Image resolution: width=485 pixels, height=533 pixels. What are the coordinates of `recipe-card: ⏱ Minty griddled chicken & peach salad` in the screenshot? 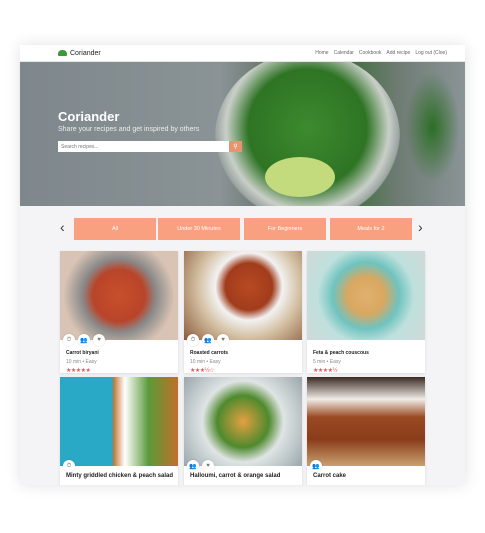 It's located at (119, 431).